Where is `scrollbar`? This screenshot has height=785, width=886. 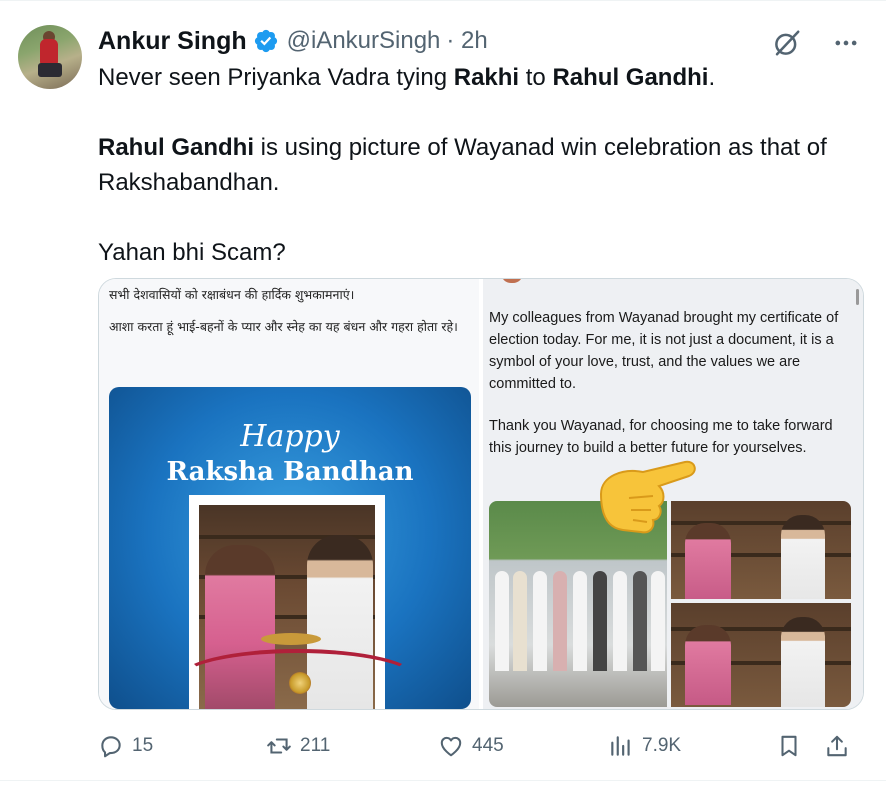 scrollbar is located at coordinates (857, 297).